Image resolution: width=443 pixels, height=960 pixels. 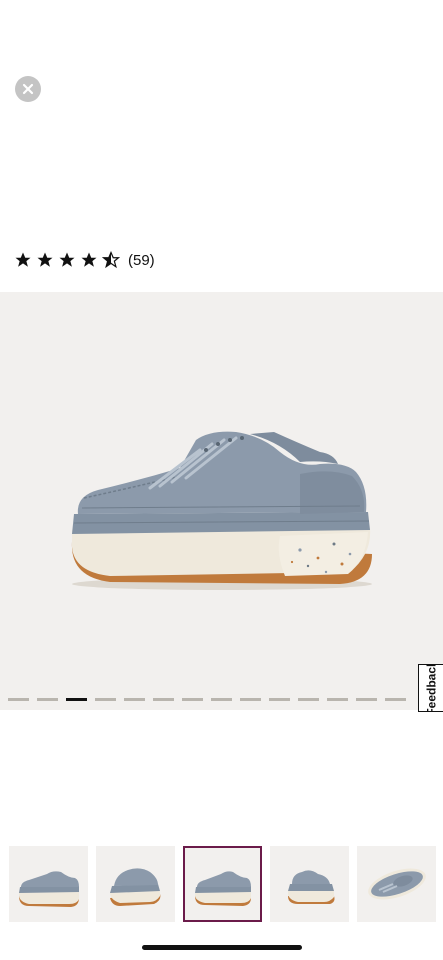 I want to click on product-image, so click(x=222, y=510).